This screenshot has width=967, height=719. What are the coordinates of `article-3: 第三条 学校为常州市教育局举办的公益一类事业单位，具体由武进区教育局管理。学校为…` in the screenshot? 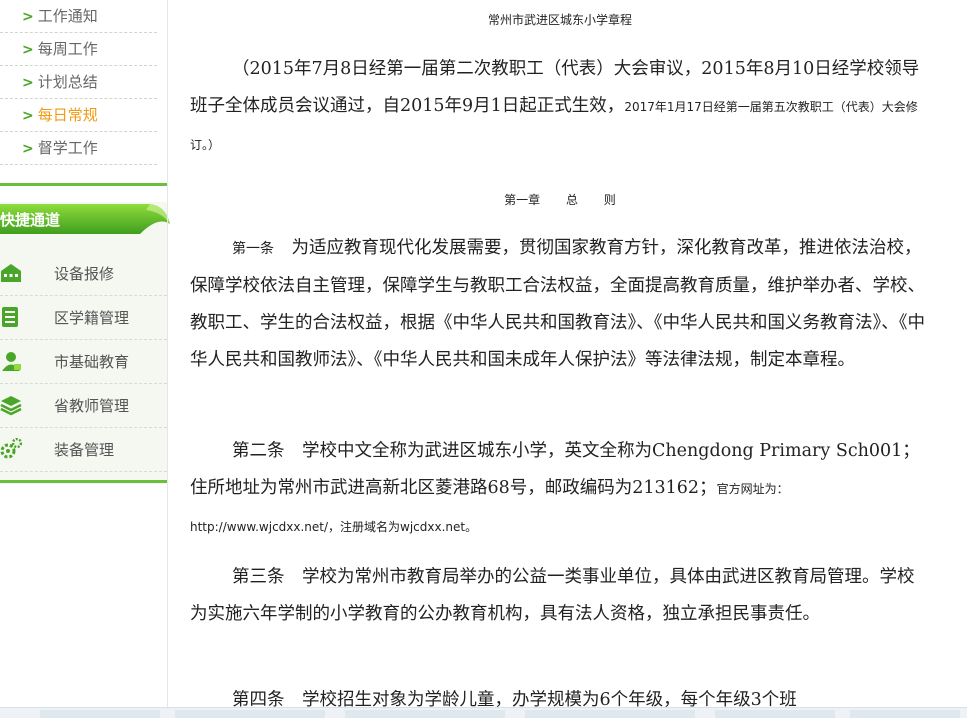 It's located at (558, 596).